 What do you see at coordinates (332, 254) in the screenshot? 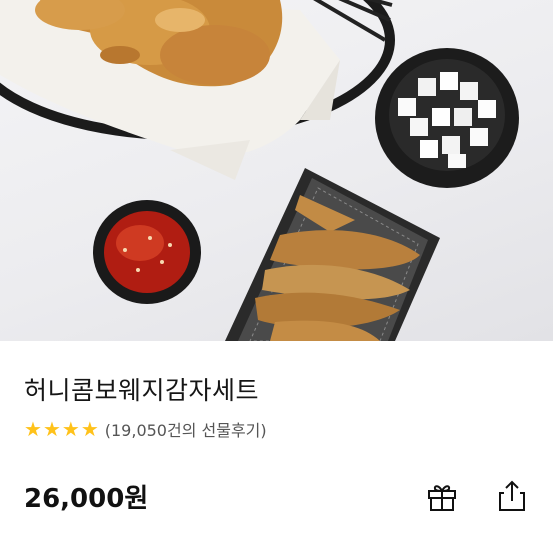
I see `wedge-potato-basket` at bounding box center [332, 254].